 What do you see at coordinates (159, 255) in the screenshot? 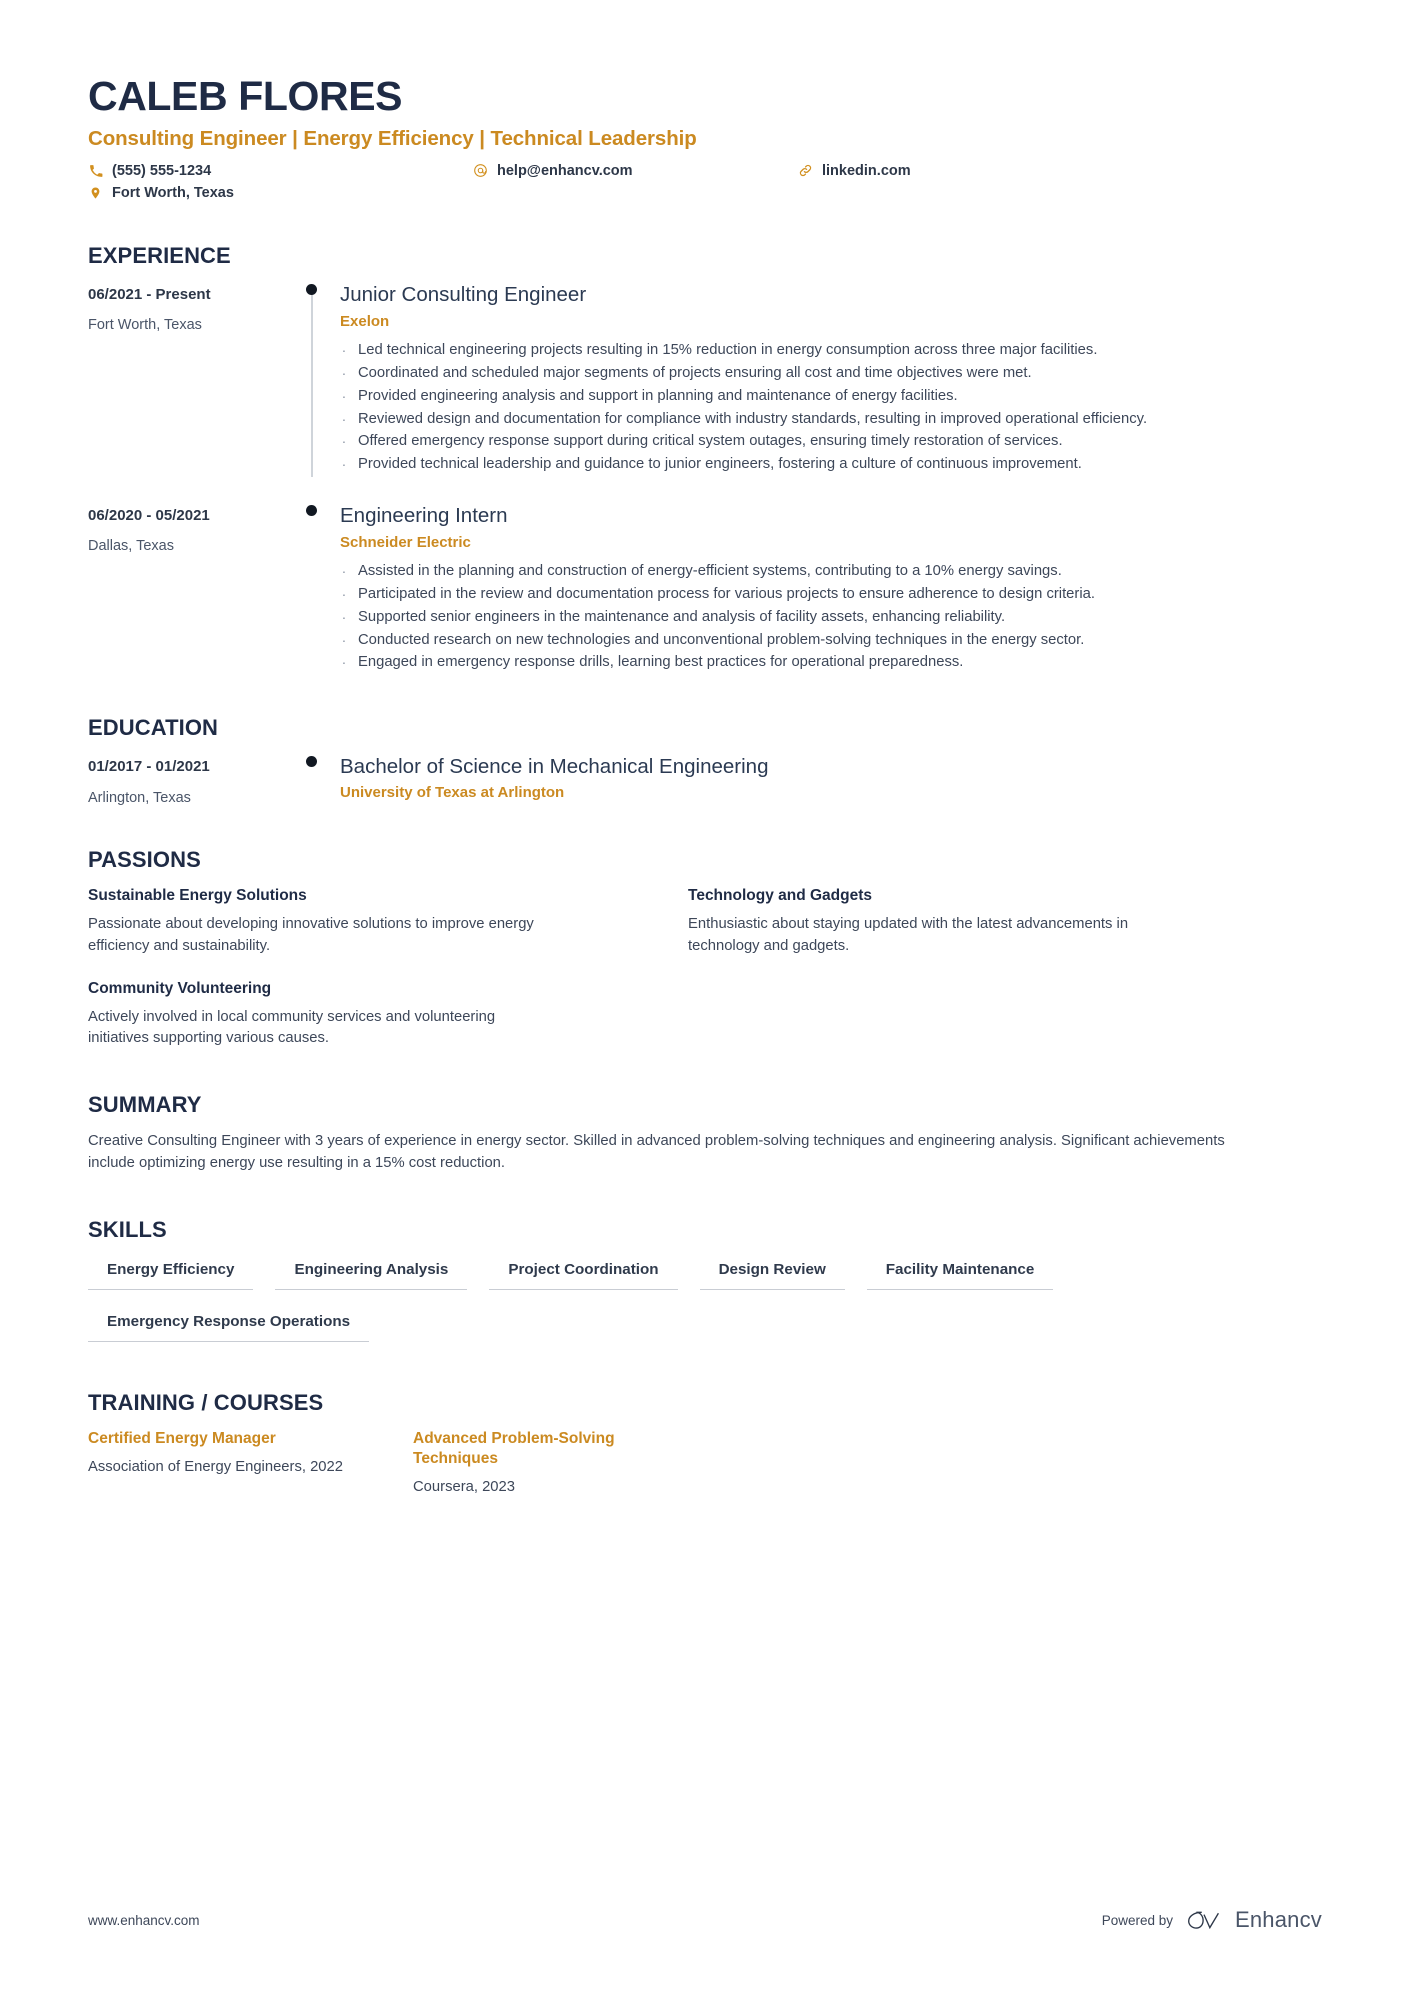
I see `section-title-experience: EXPERIENCE` at bounding box center [159, 255].